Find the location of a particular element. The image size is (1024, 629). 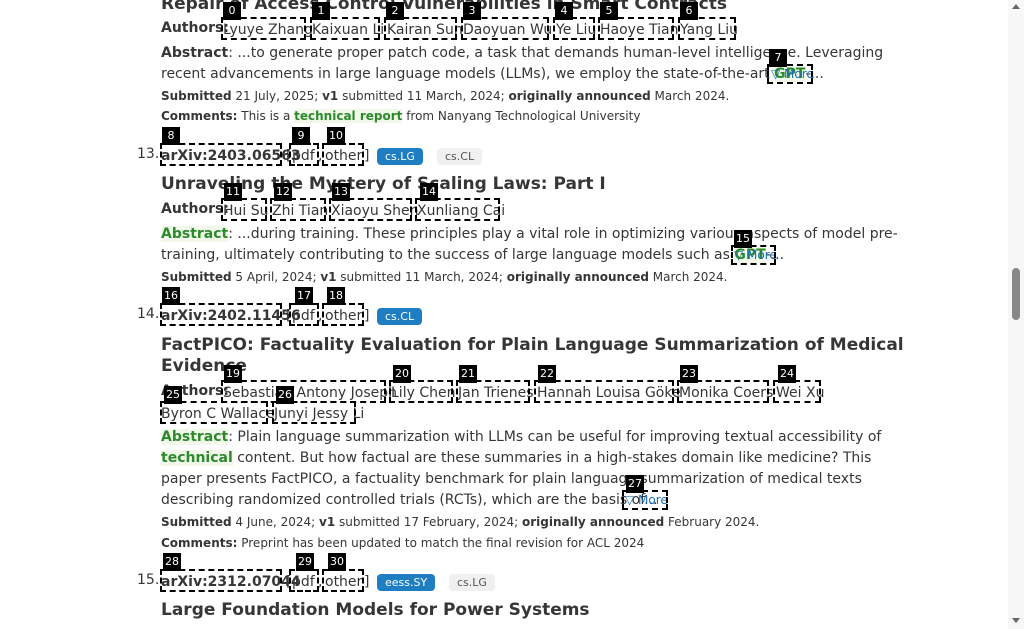

author-link: Kairan Sun is located at coordinates (425, 30).